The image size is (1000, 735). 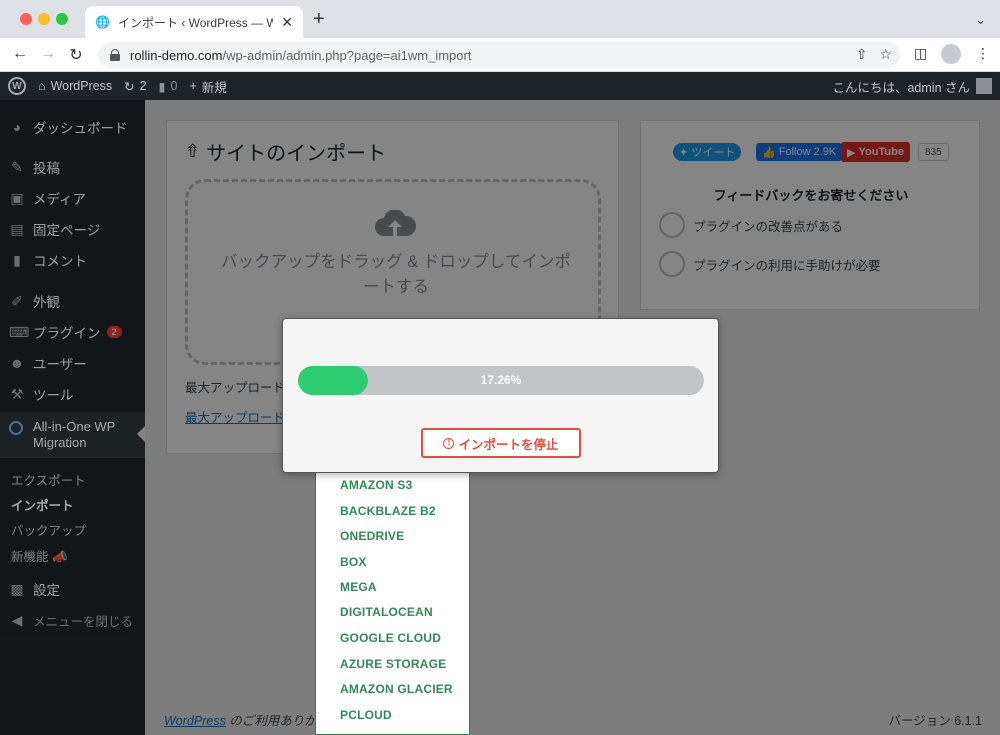 What do you see at coordinates (168, 86) in the screenshot?
I see `comments-link: ▮ 0` at bounding box center [168, 86].